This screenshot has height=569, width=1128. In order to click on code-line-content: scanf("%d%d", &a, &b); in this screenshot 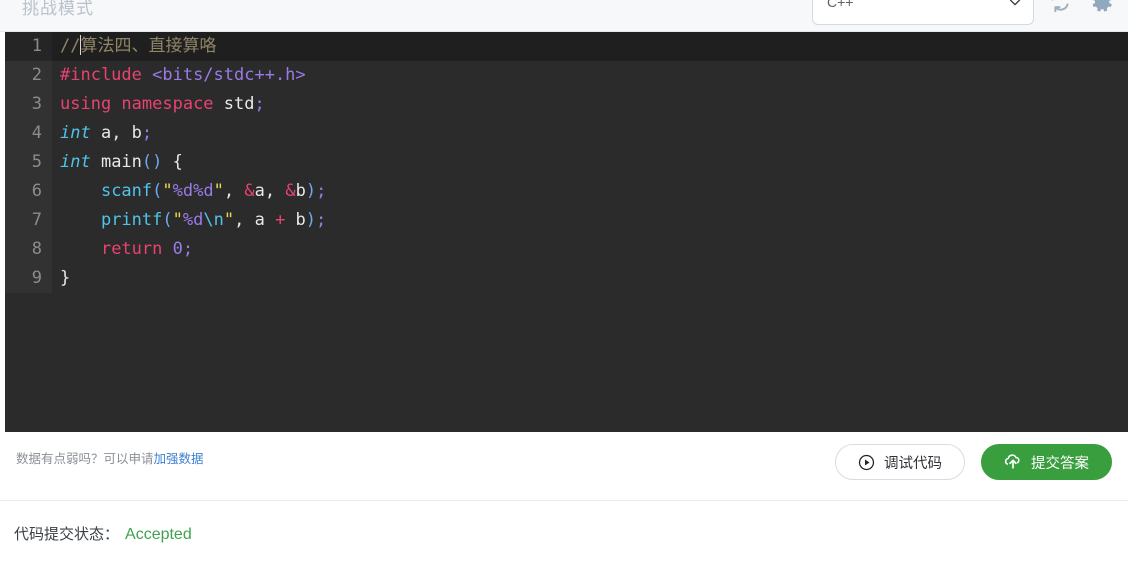, I will do `click(189, 191)`.